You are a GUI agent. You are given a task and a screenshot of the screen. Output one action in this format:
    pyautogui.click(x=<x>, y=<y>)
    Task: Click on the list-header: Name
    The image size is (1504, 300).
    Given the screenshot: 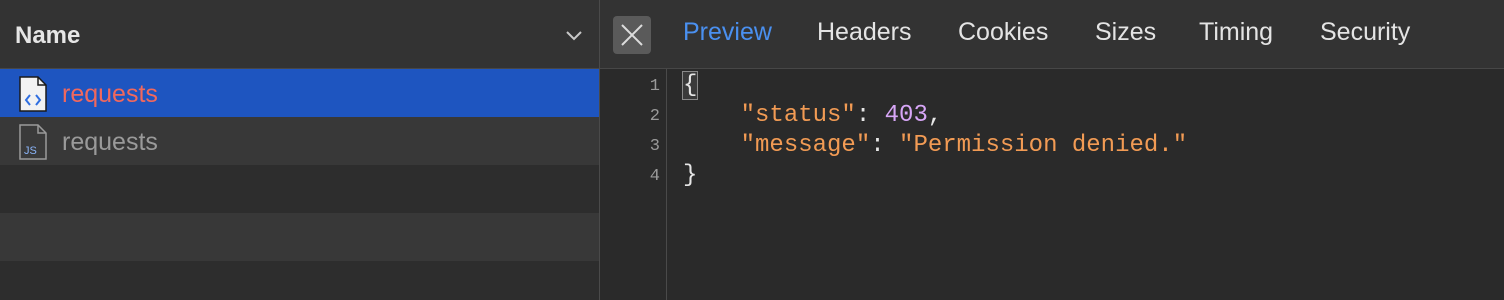 What is the action you would take?
    pyautogui.click(x=299, y=34)
    